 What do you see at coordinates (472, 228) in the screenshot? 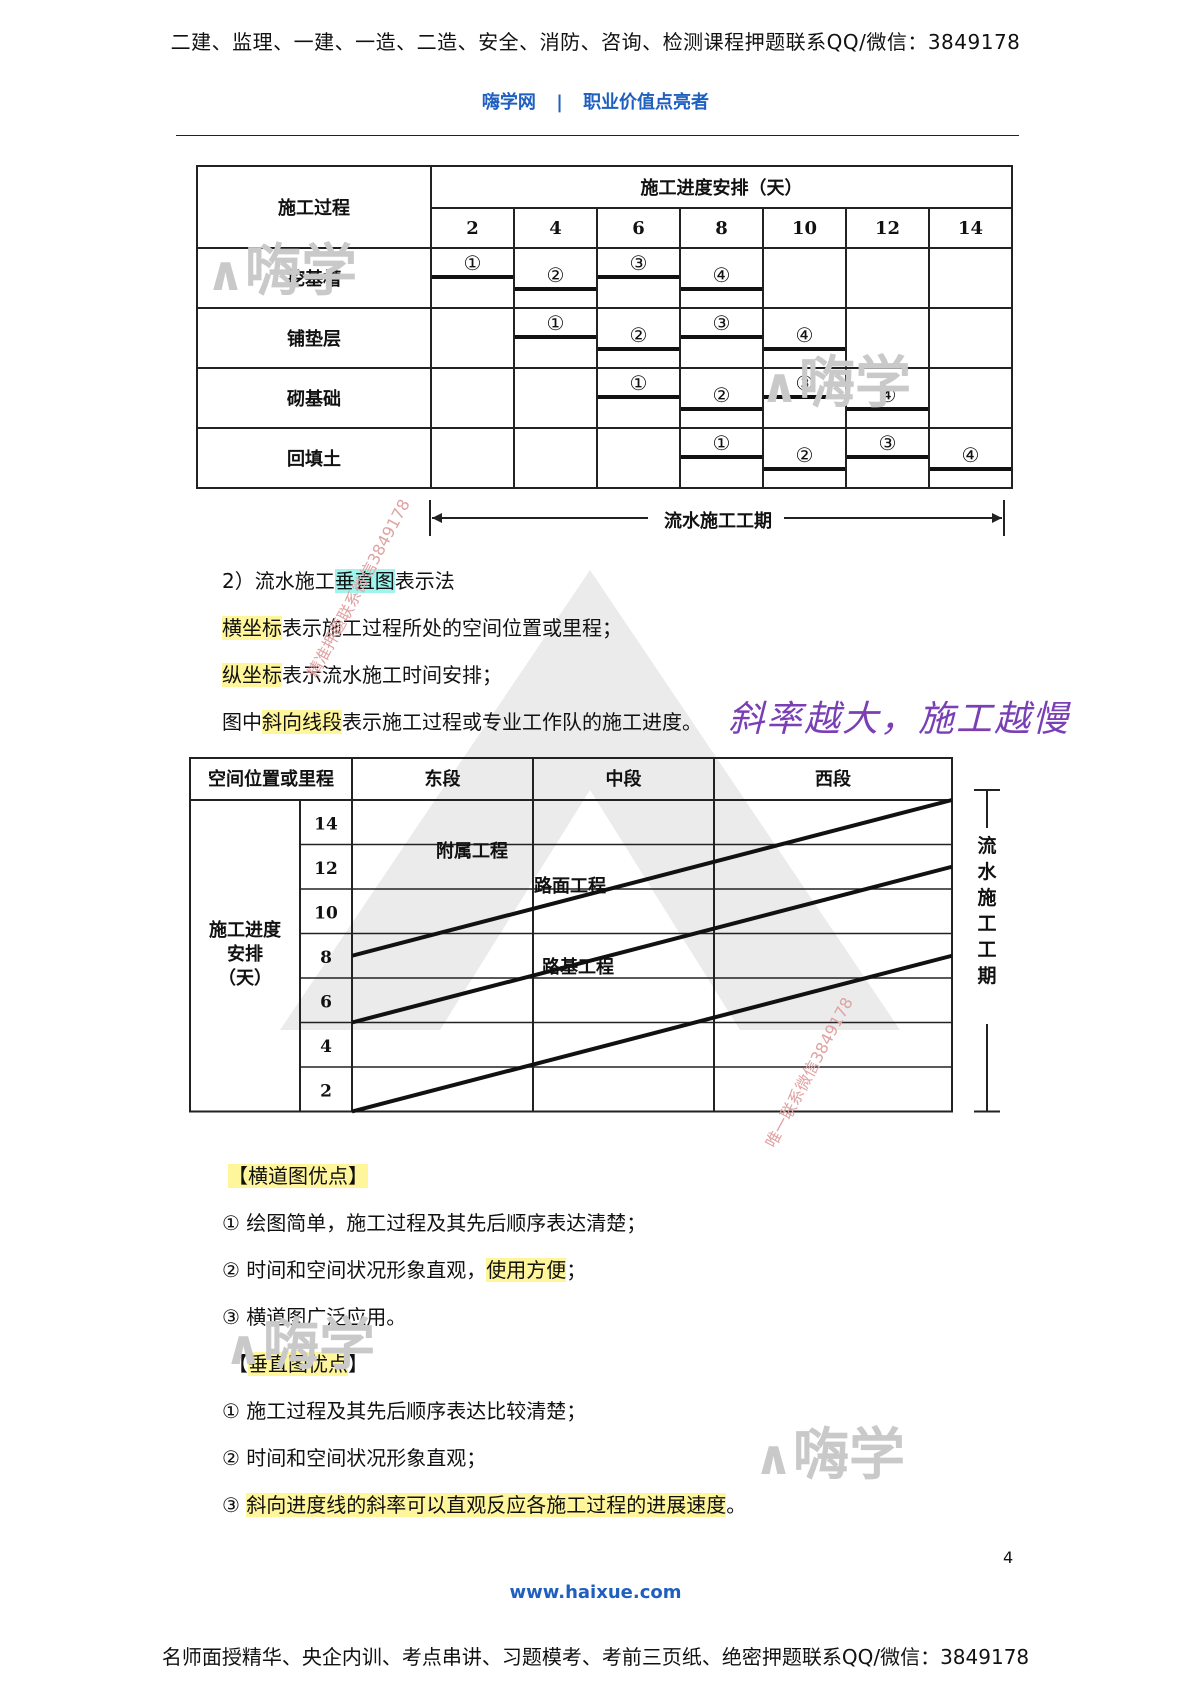
I see `day-header: 2` at bounding box center [472, 228].